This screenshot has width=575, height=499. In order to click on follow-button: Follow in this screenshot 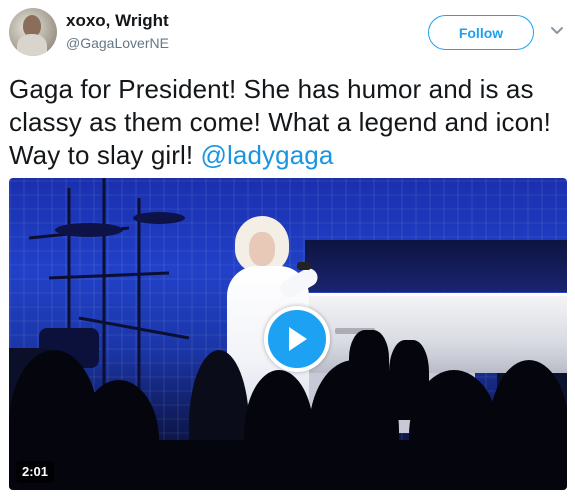, I will do `click(481, 32)`.